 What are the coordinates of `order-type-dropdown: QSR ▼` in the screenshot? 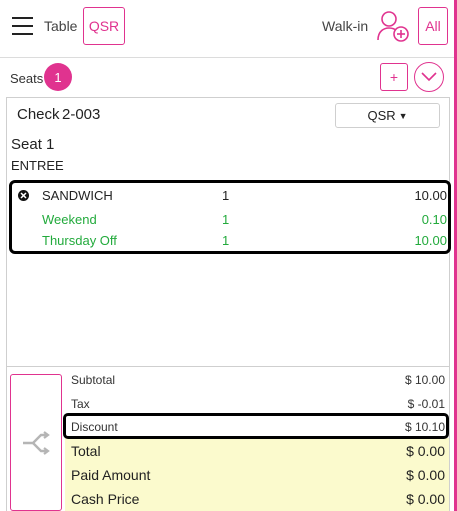 It's located at (387, 115).